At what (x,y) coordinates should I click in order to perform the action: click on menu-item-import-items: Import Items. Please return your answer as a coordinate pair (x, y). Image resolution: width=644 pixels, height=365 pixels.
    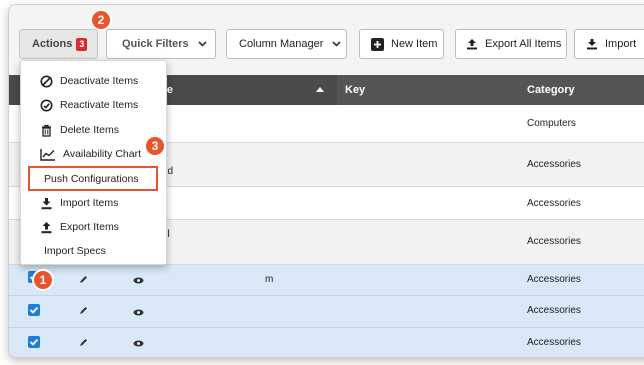
    Looking at the image, I should click on (93, 203).